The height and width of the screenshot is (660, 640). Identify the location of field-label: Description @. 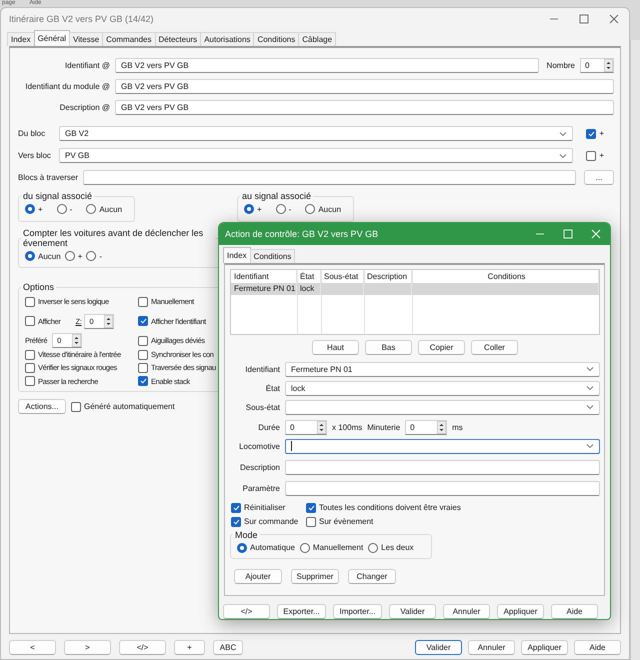
(84, 107).